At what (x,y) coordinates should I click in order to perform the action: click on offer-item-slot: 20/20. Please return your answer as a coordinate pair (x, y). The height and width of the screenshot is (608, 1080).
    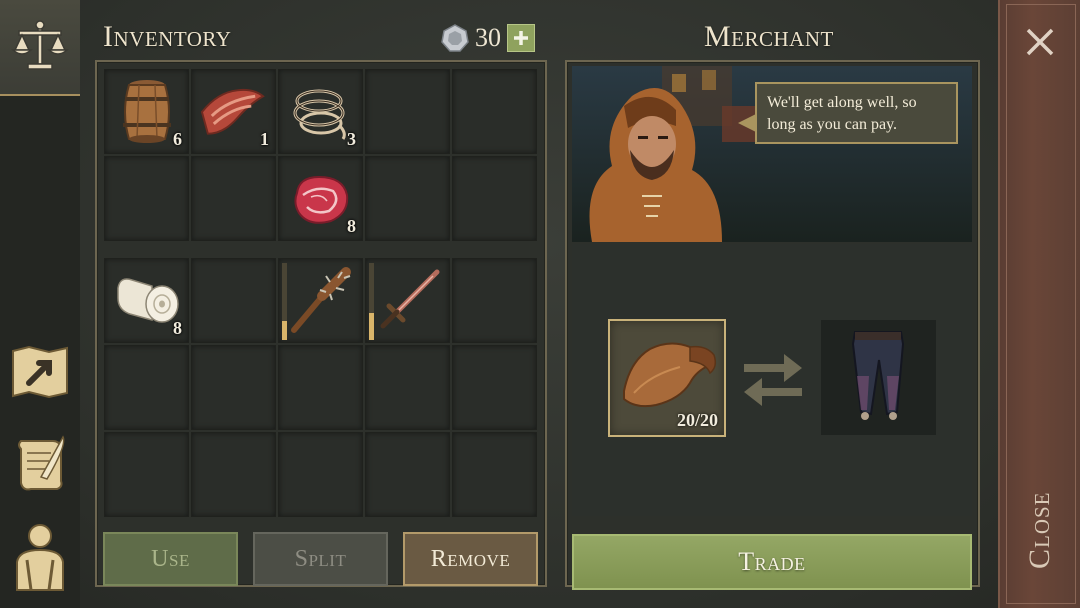
    Looking at the image, I should click on (667, 378).